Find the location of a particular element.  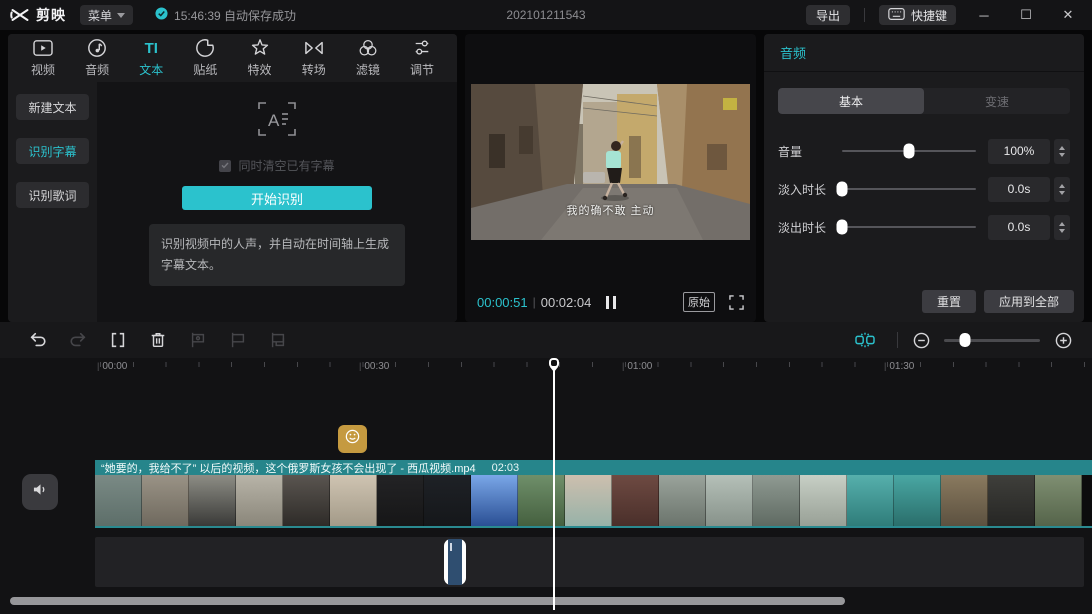

audio-settings-panel: 音频 基本 变速 音量 100% 淡入时长 0.0s 淡出时长 0.0s 重置 应用到全部 is located at coordinates (924, 178).